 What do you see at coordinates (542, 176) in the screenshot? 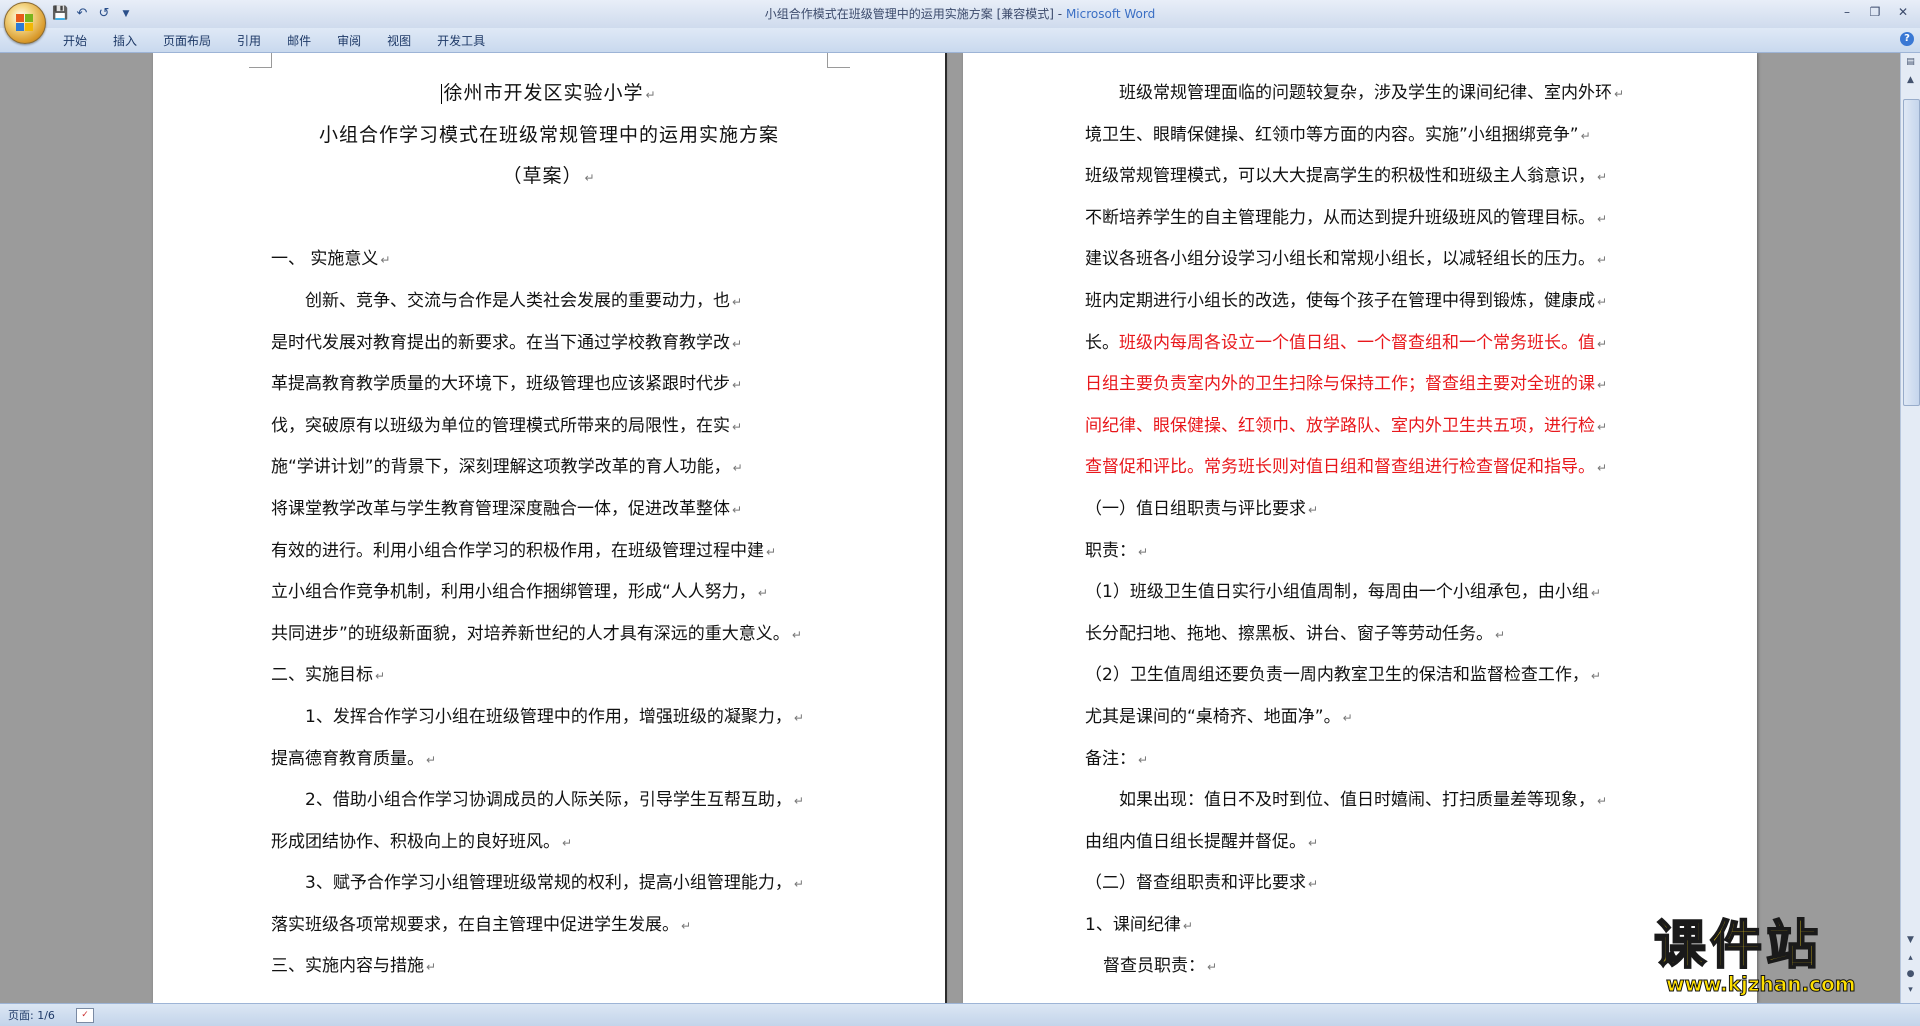
I see `draft-label-text: （草案）` at bounding box center [542, 176].